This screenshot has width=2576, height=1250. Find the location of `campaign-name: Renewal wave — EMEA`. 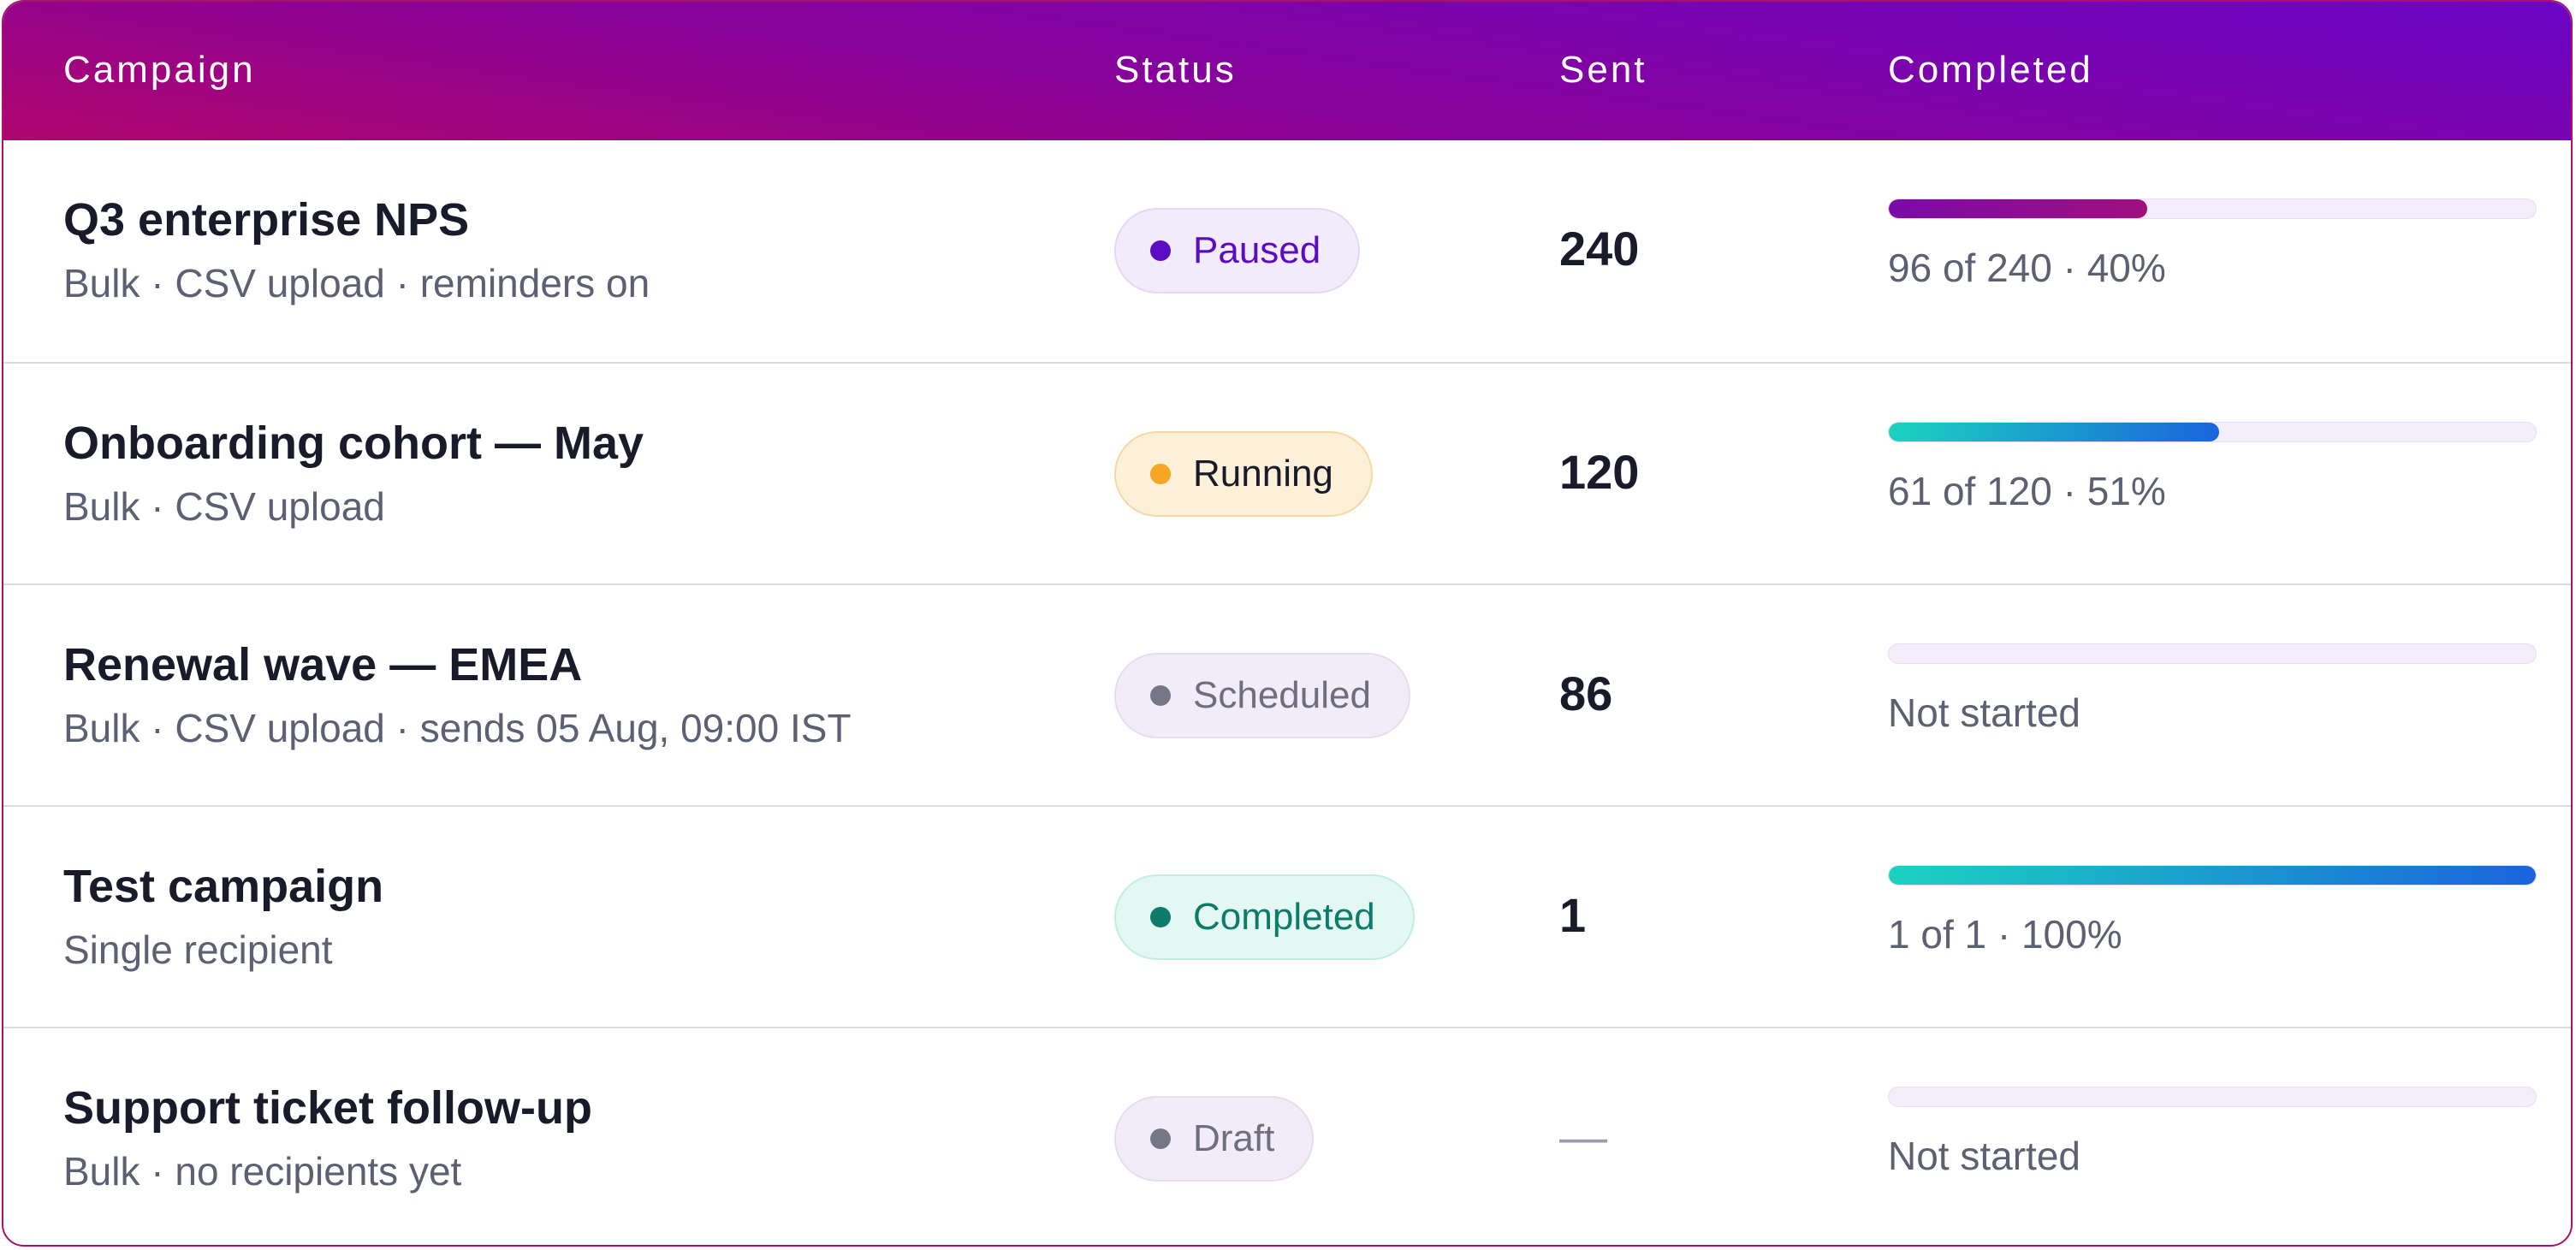

campaign-name: Renewal wave — EMEA is located at coordinates (322, 665).